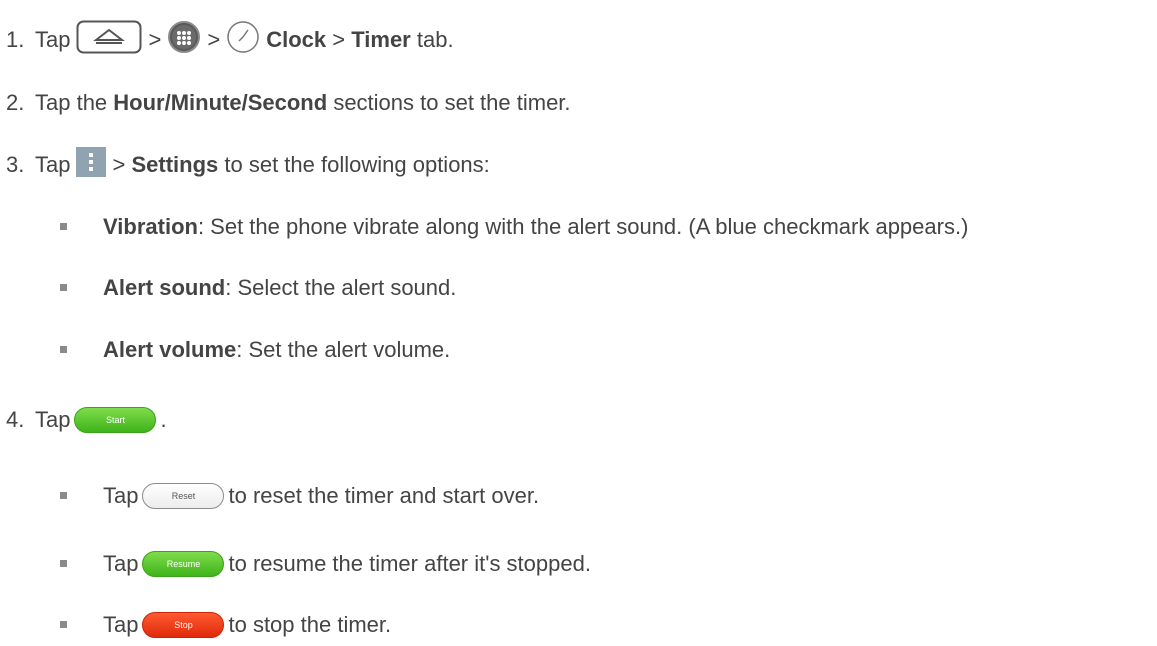  I want to click on step-number: 2., so click(15, 102).